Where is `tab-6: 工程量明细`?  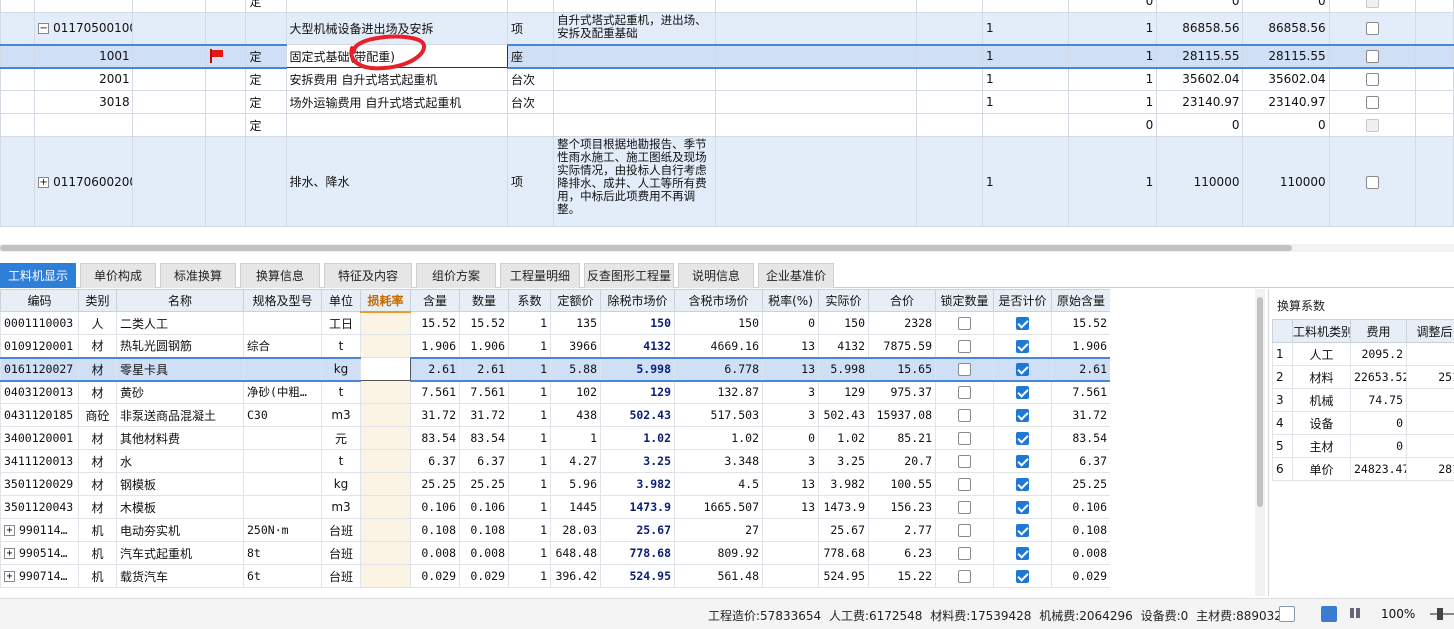 tab-6: 工程量明细 is located at coordinates (540, 275).